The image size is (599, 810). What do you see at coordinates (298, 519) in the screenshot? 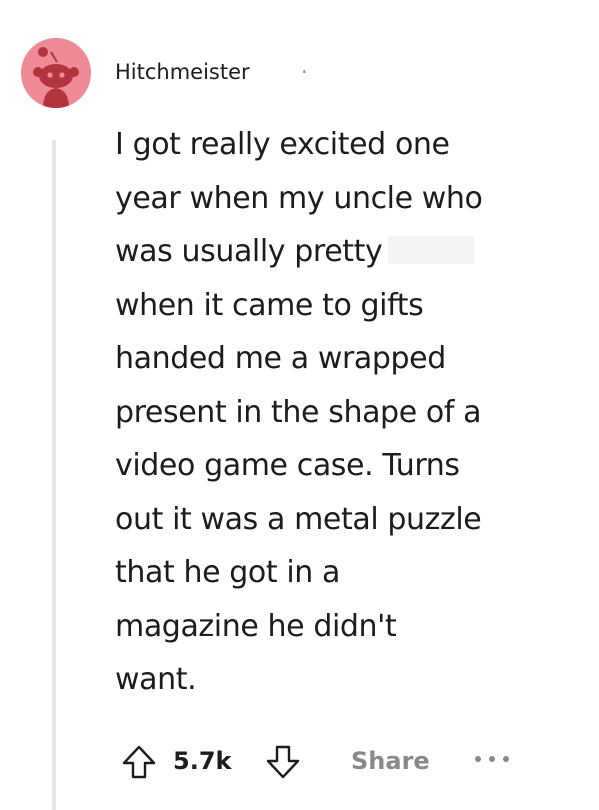
I see `comment-line: out it was a metal puzzle` at bounding box center [298, 519].